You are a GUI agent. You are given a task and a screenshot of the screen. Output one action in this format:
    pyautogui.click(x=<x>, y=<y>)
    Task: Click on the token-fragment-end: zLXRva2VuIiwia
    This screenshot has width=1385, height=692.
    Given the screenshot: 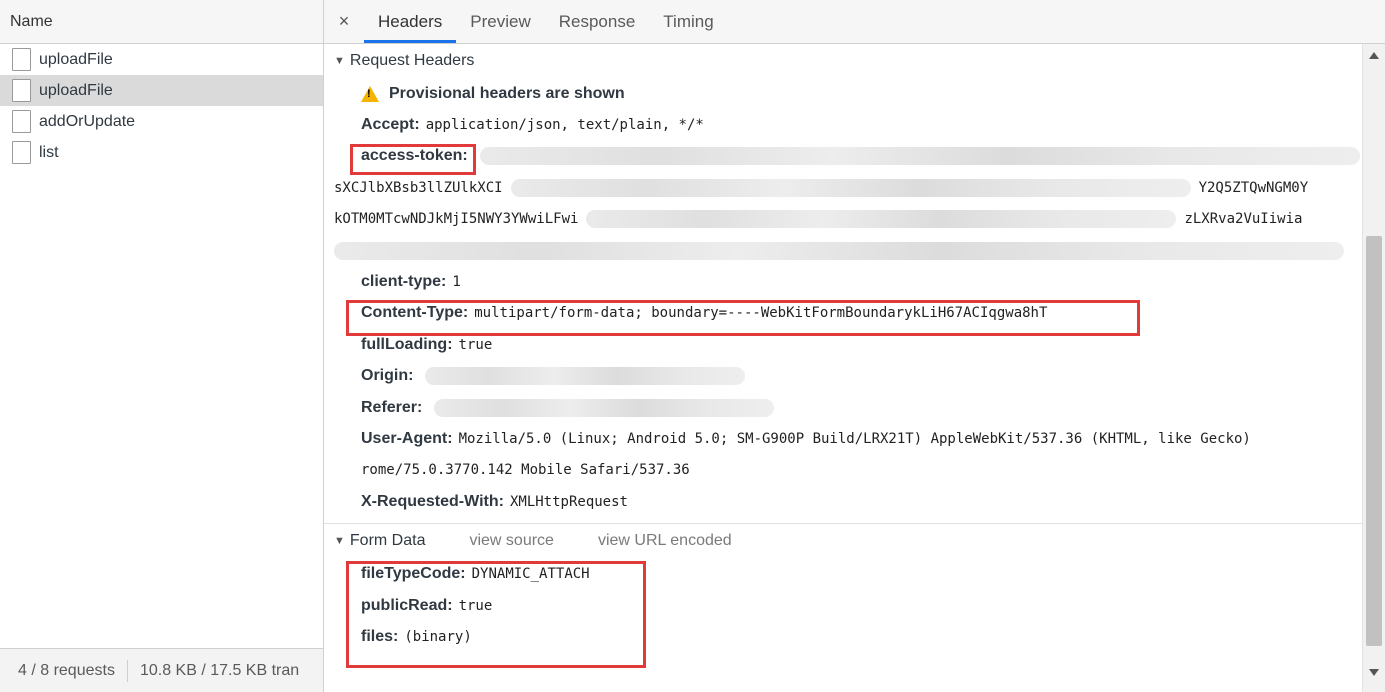 What is the action you would take?
    pyautogui.click(x=1243, y=219)
    